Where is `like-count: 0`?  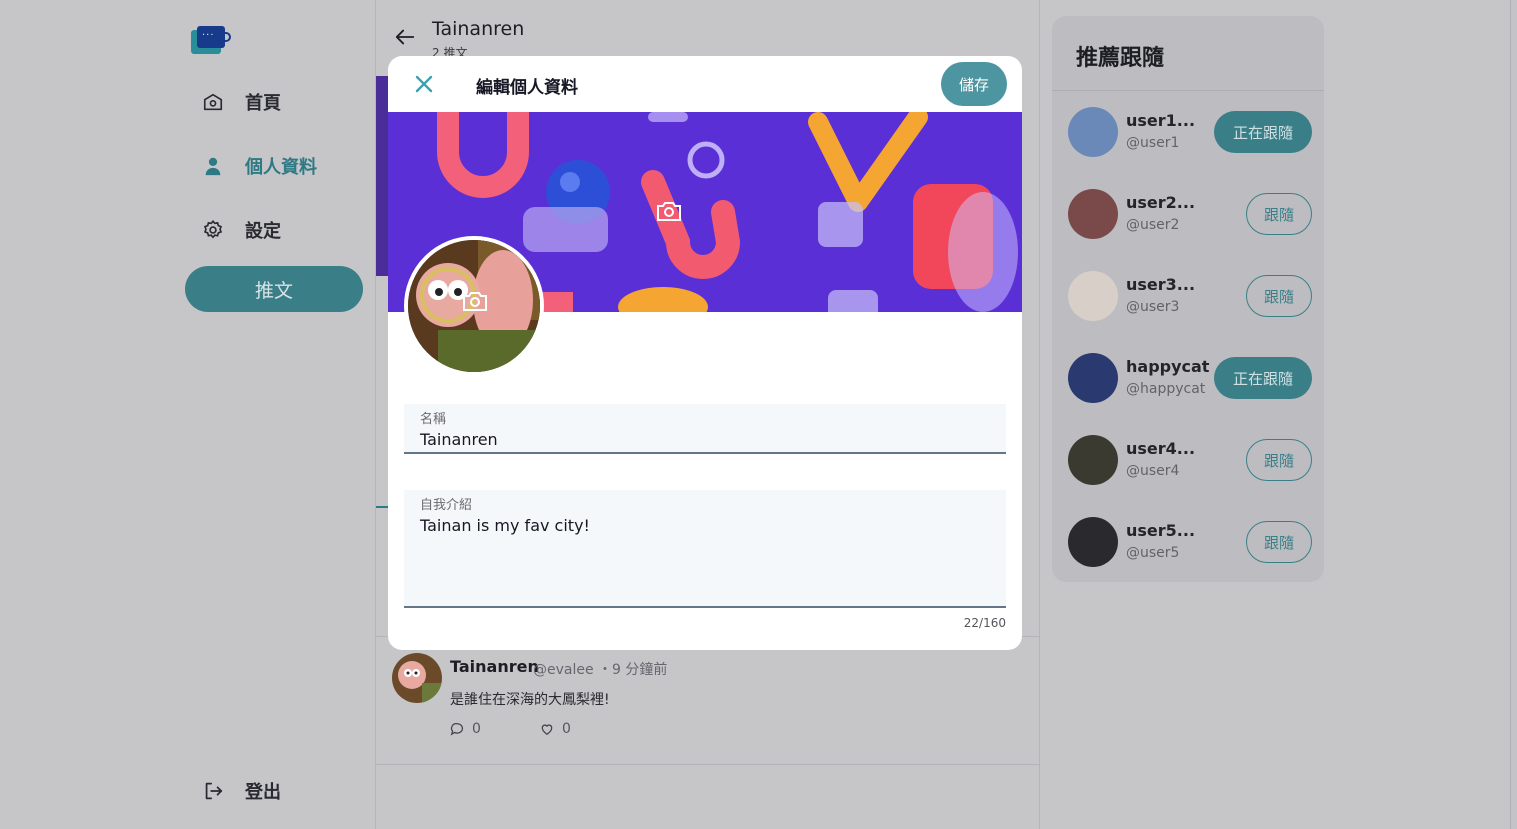
like-count: 0 is located at coordinates (566, 729).